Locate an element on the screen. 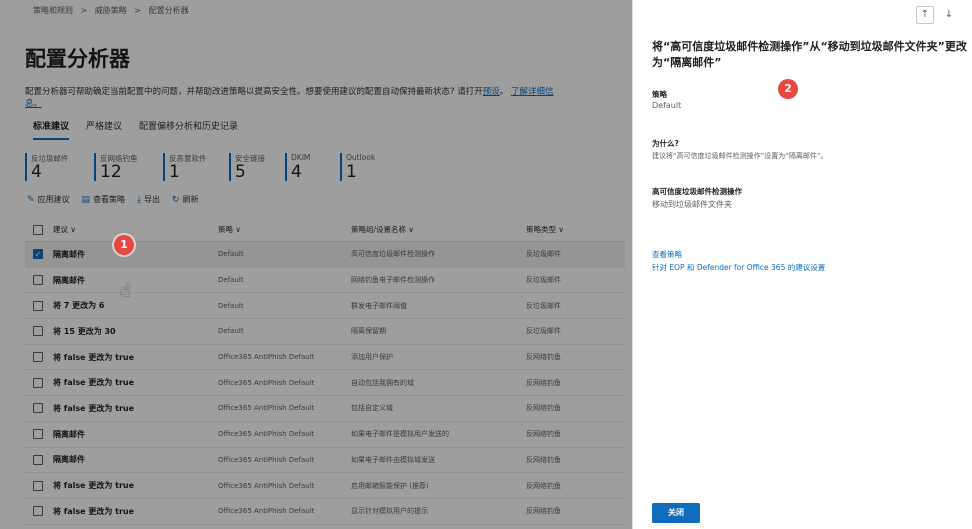 Image resolution: width=972 pixels, height=529 pixels. why-value: 建议将“高可信度垃圾邮件检测操作”设置为“隔离邮件”。 is located at coordinates (740, 156).